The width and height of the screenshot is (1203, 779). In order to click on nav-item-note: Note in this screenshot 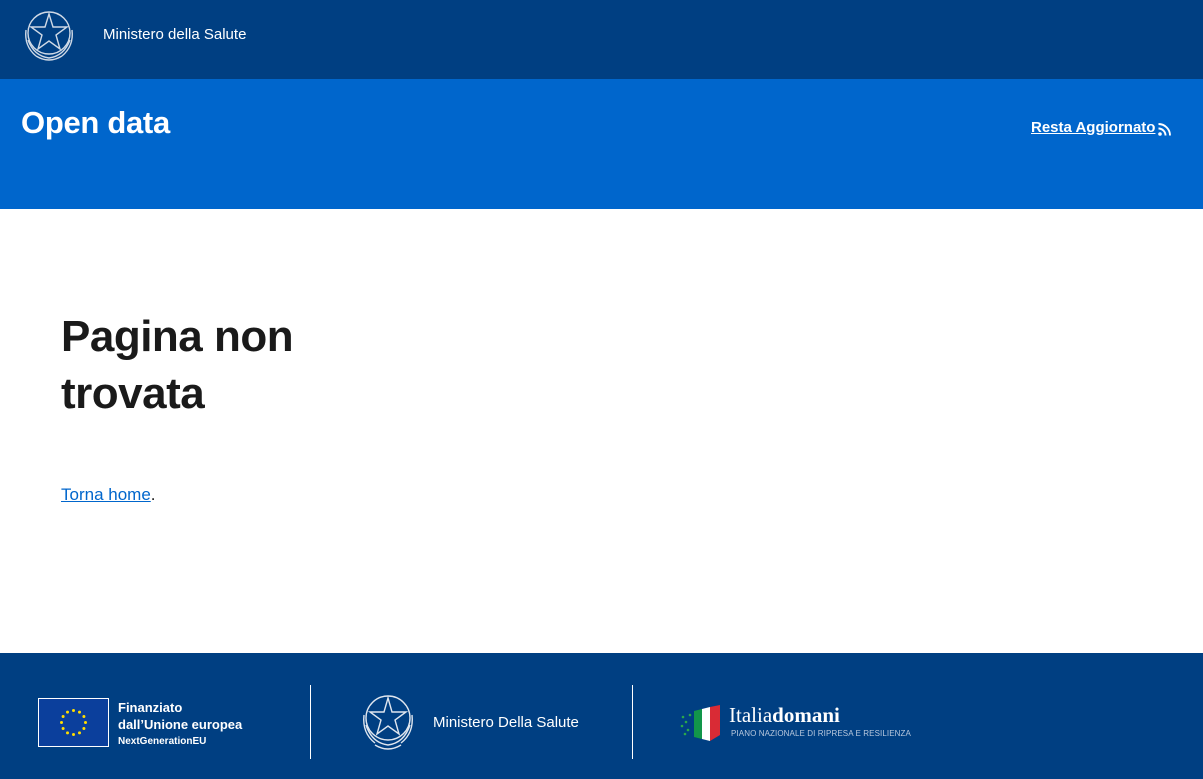, I will do `click(324, 269)`.